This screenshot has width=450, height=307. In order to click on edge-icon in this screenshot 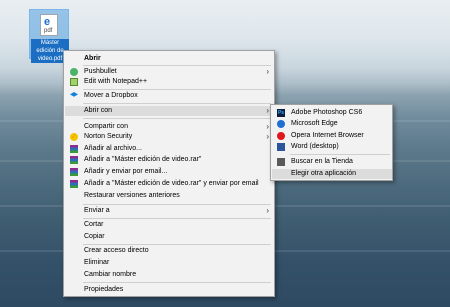, I will do `click(281, 124)`.